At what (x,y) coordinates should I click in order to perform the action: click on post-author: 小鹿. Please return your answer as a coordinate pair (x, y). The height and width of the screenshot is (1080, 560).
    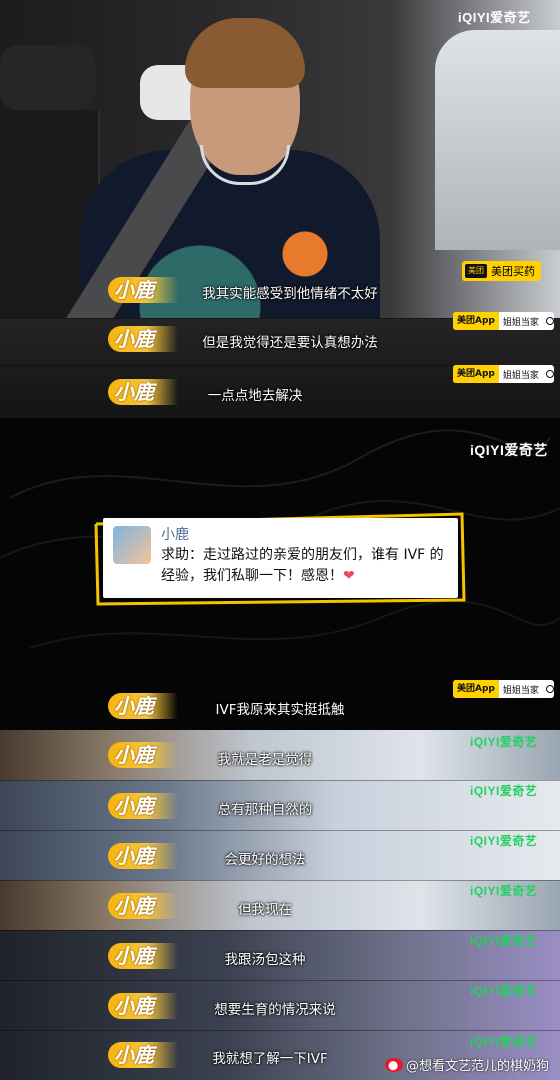
    Looking at the image, I should click on (175, 535).